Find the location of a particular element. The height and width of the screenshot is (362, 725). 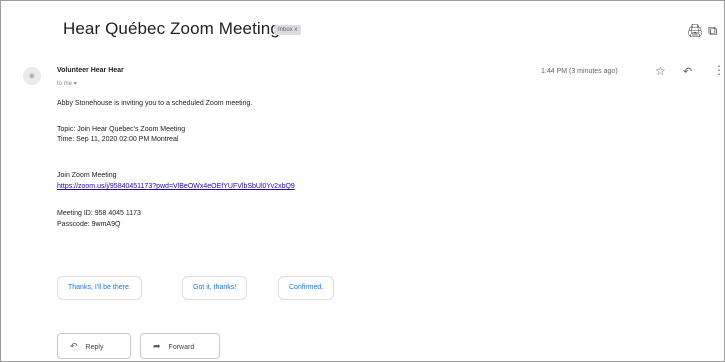

body-topic: Topic: Join Hear Quebec's Zoom Meeting is located at coordinates (121, 129).